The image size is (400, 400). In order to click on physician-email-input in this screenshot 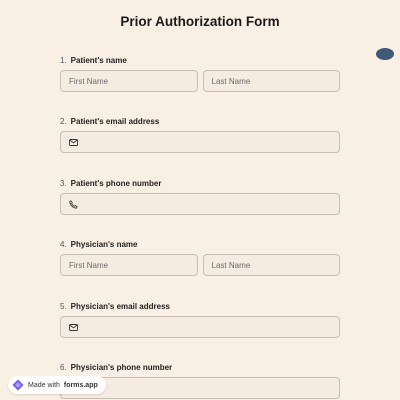, I will do `click(211, 327)`.